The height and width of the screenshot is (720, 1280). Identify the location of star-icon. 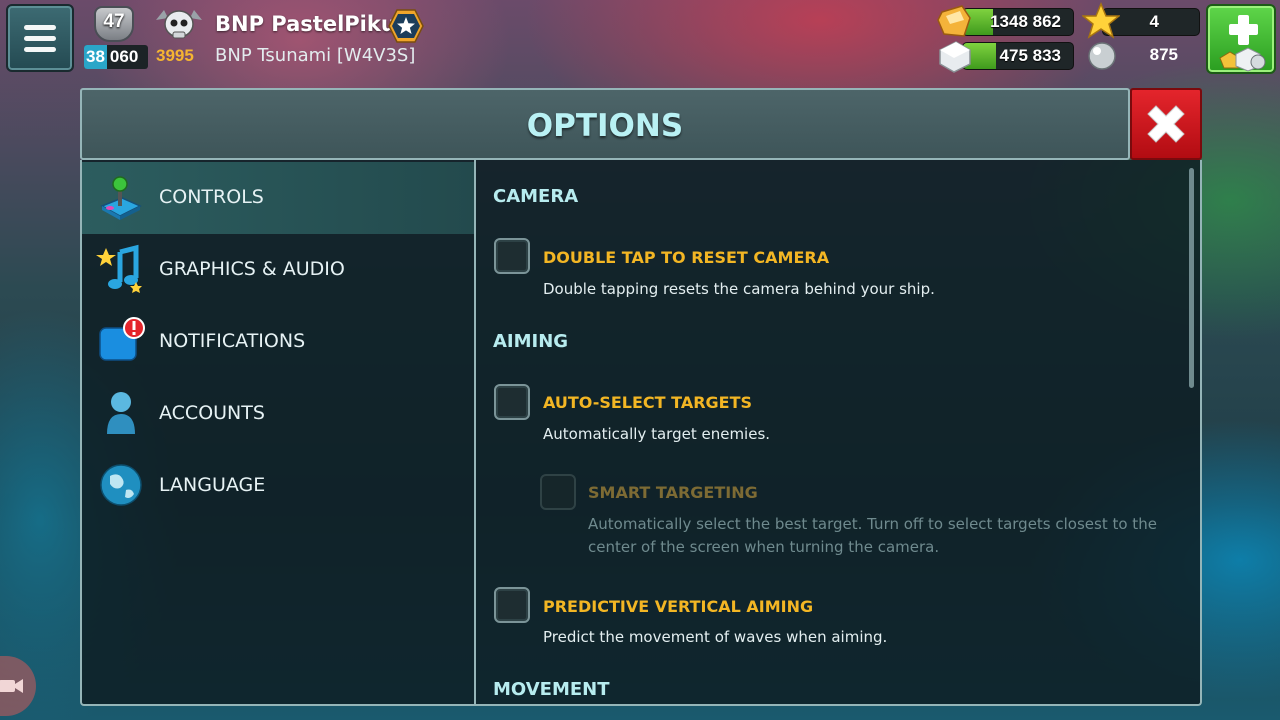
(1101, 20).